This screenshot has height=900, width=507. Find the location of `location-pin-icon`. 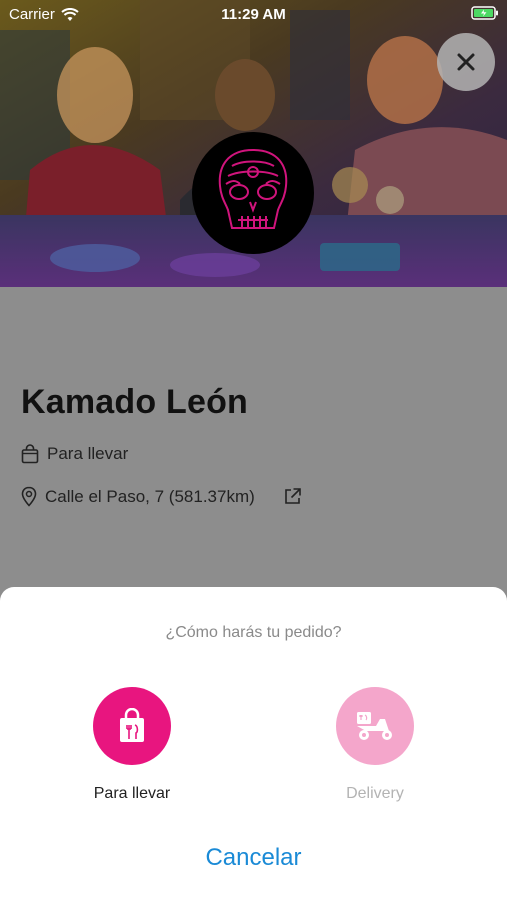

location-pin-icon is located at coordinates (29, 496).